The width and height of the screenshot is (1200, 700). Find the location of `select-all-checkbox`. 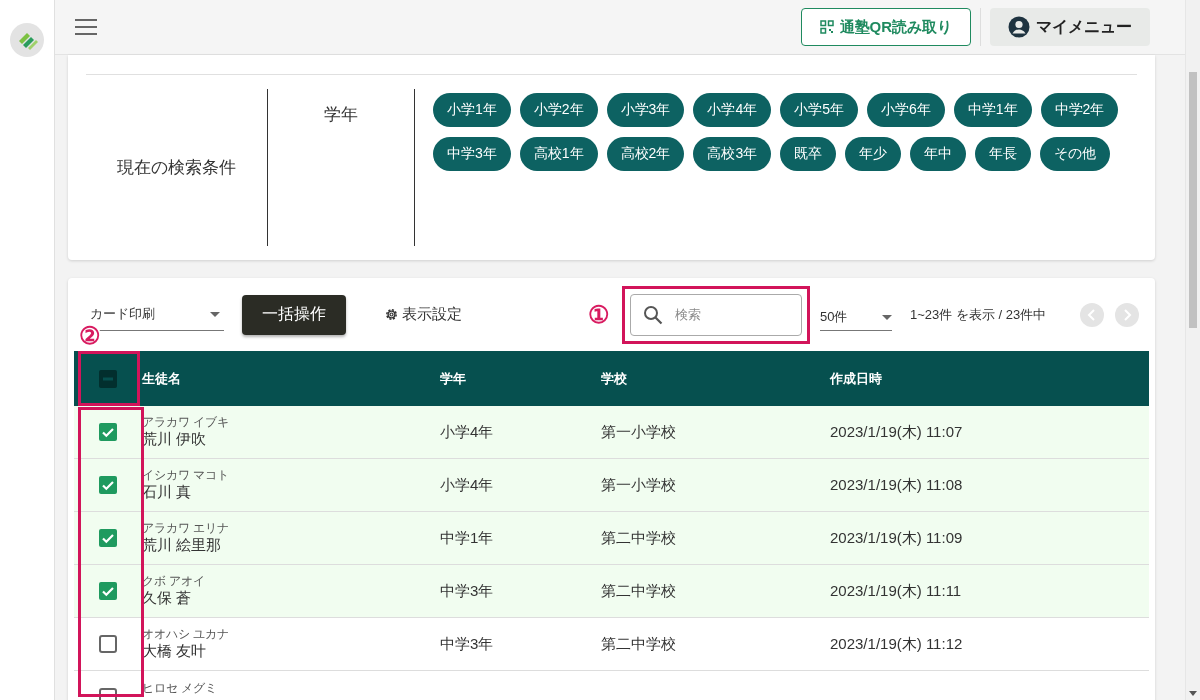

select-all-checkbox is located at coordinates (108, 378).